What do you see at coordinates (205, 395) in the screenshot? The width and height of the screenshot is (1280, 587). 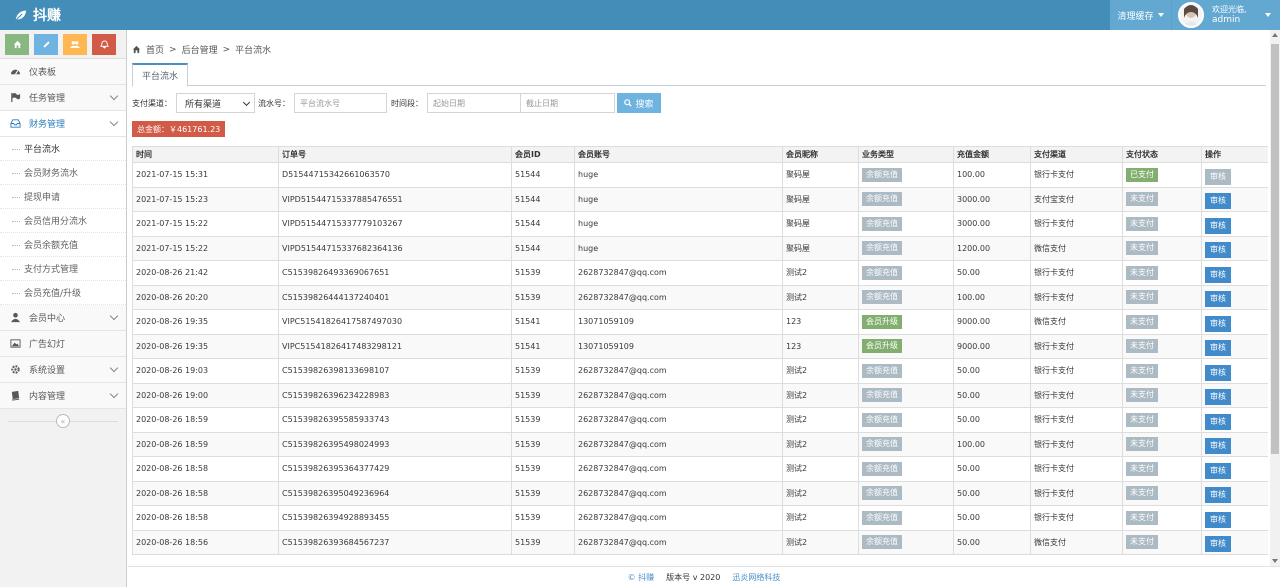 I see `cell-time: 2020-08-26 19:00` at bounding box center [205, 395].